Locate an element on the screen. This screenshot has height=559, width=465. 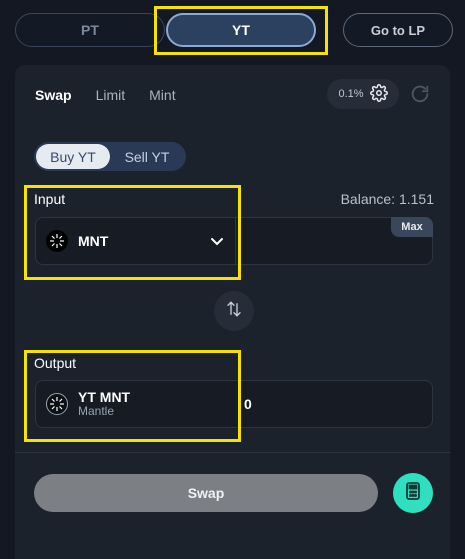
buy-sell-toggle: Buy YT Sell YT is located at coordinates (110, 156).